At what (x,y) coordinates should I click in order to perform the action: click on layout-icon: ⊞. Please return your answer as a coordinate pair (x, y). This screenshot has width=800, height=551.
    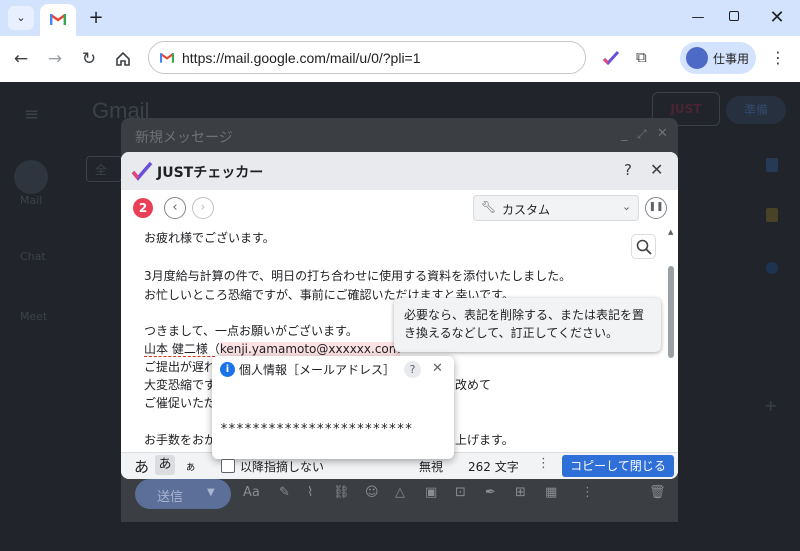
    Looking at the image, I should click on (520, 492).